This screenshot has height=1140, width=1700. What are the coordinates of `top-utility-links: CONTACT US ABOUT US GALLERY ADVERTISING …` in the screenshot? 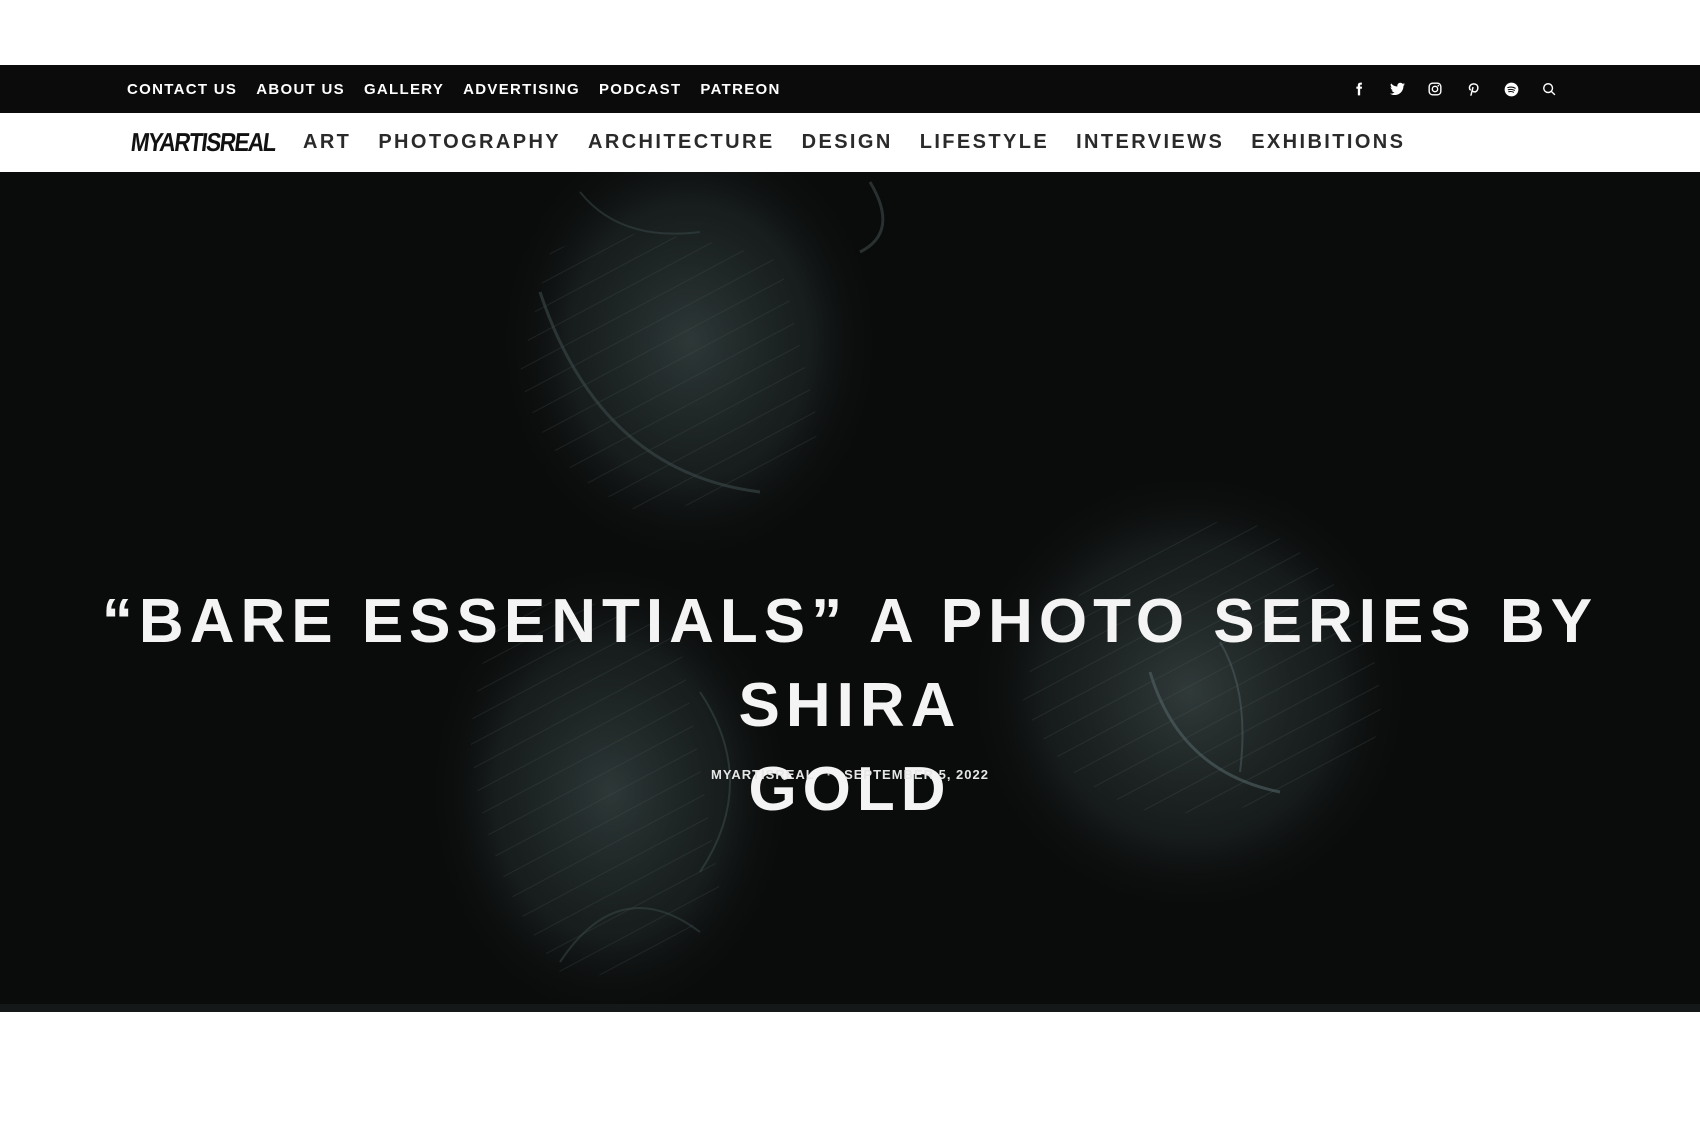 It's located at (454, 89).